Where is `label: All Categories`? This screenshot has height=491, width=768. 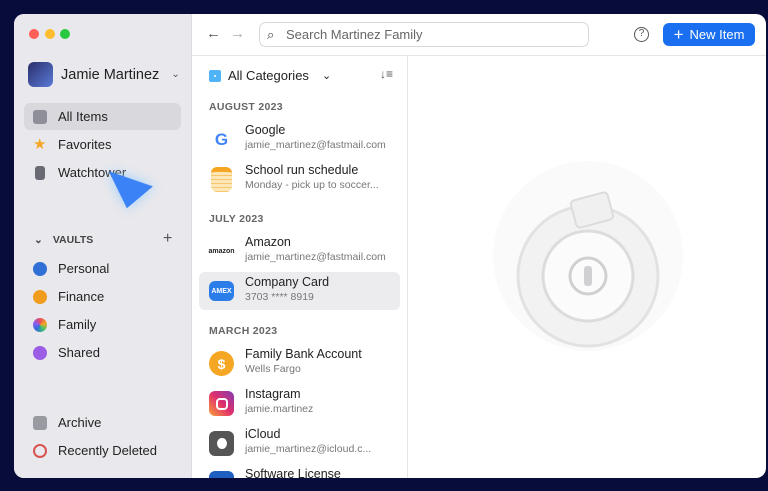
label: All Categories is located at coordinates (268, 75).